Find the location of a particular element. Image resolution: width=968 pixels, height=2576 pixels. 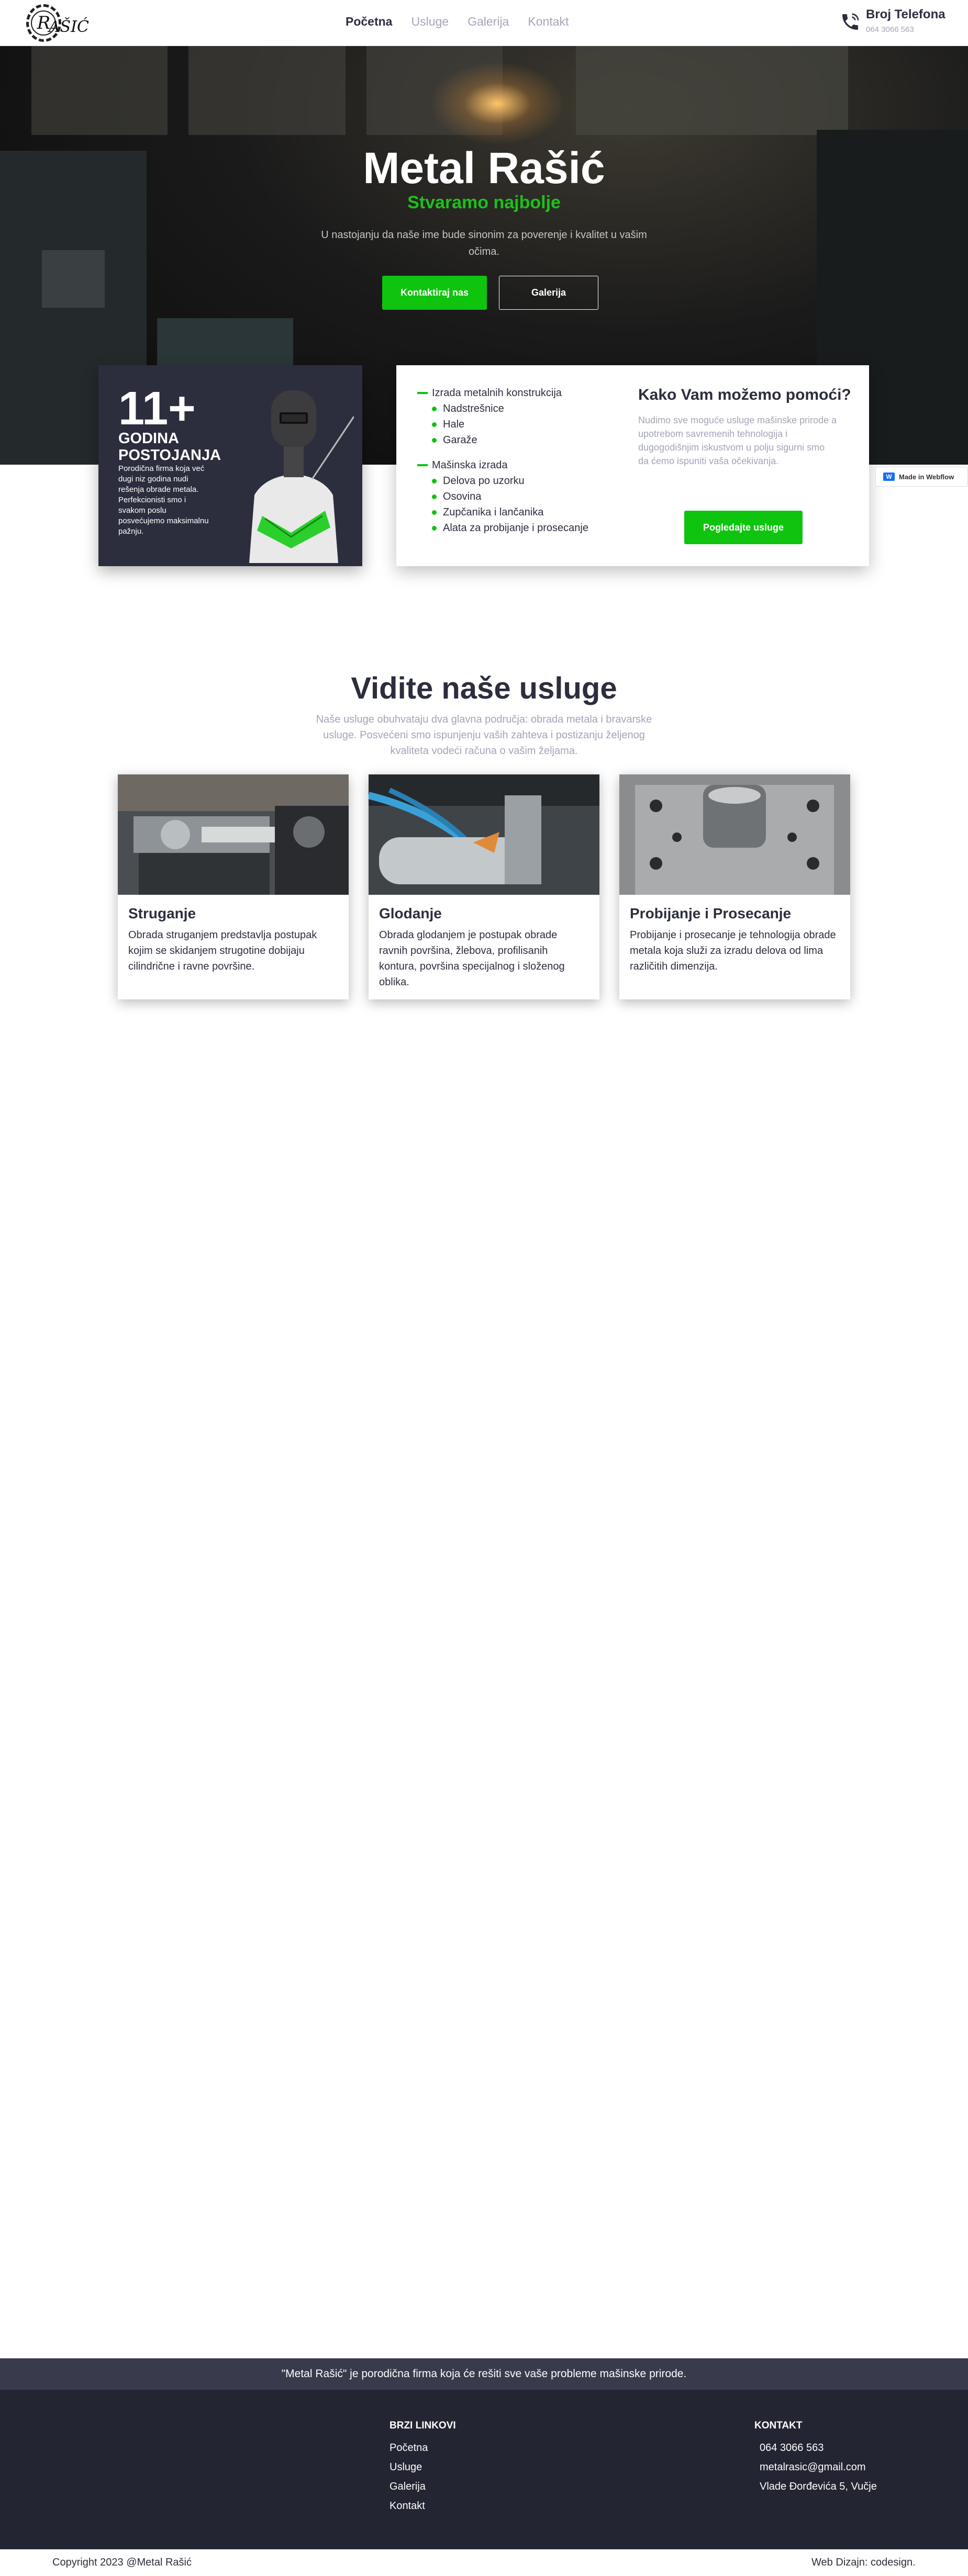

nav-link-usluge: Usluge is located at coordinates (430, 22).